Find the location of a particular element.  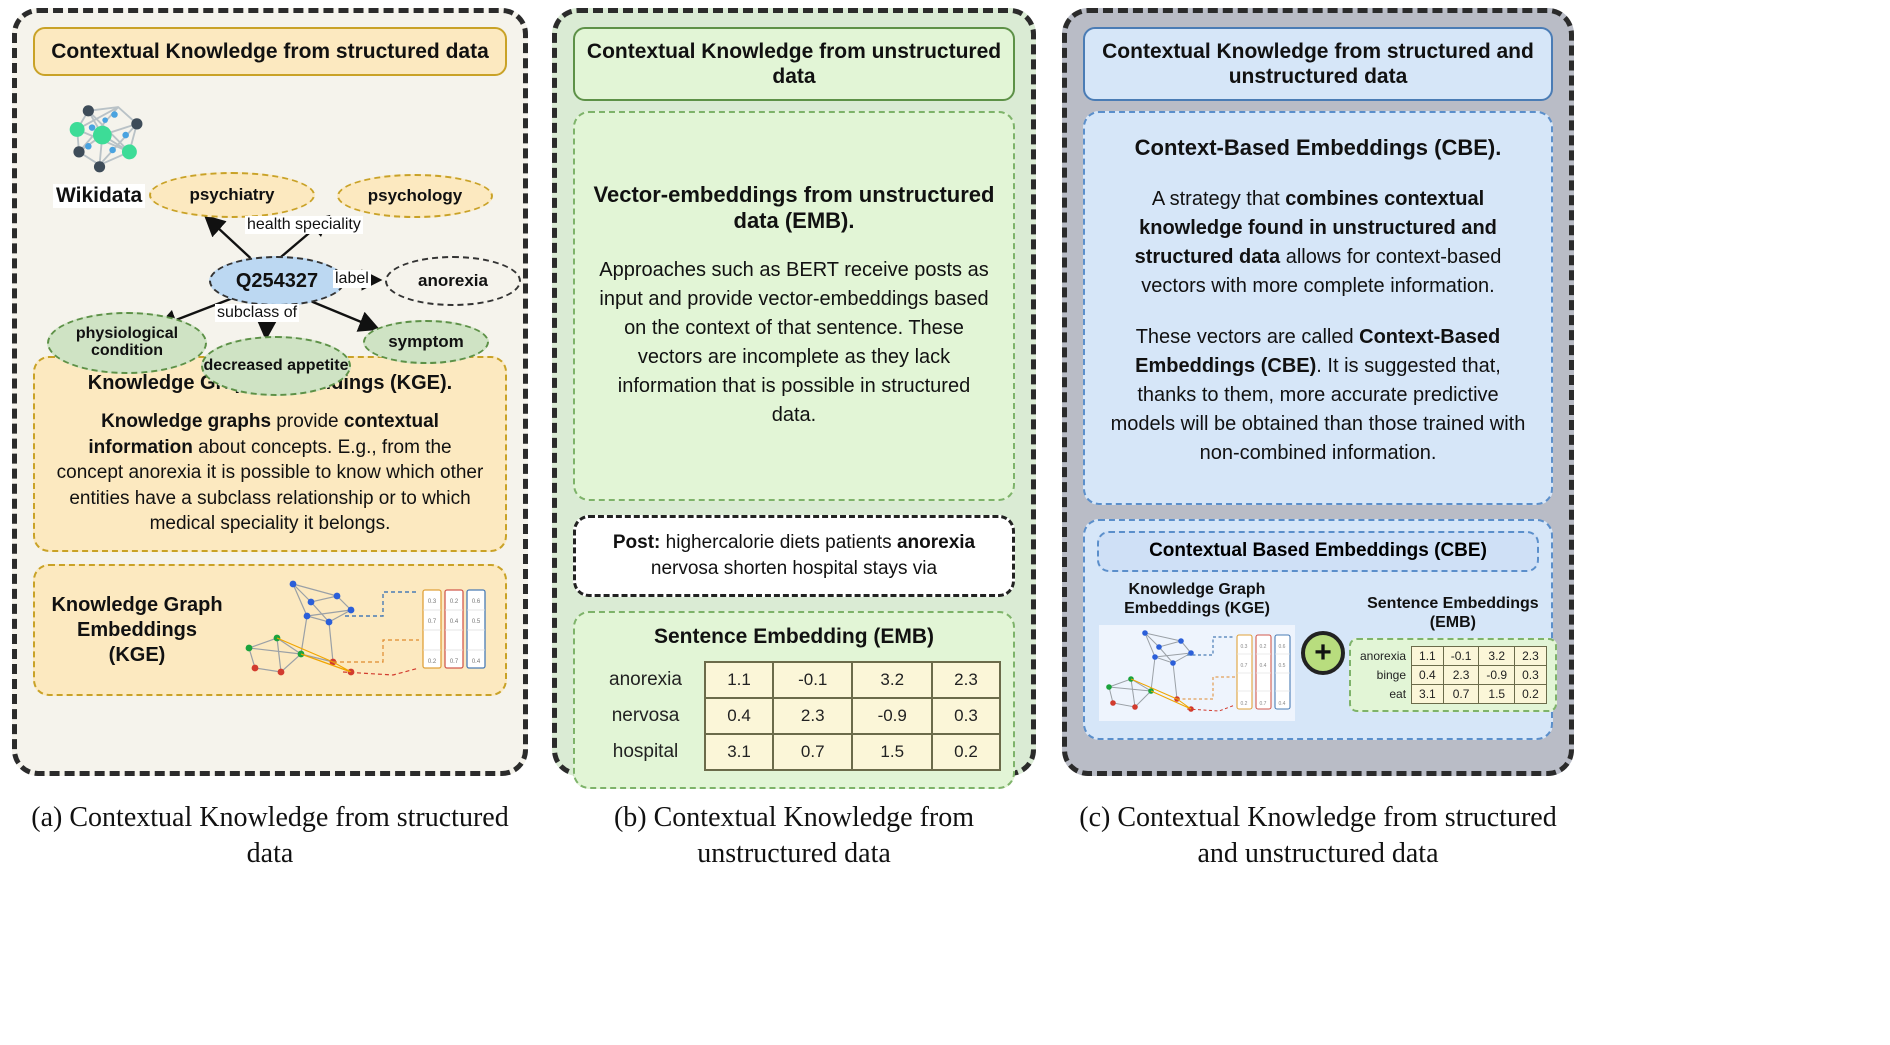

cbe-mini-table: anorexia 1.1 -0.1 3.2 2.3 binge 0.4 2.3 is located at coordinates (1453, 675).